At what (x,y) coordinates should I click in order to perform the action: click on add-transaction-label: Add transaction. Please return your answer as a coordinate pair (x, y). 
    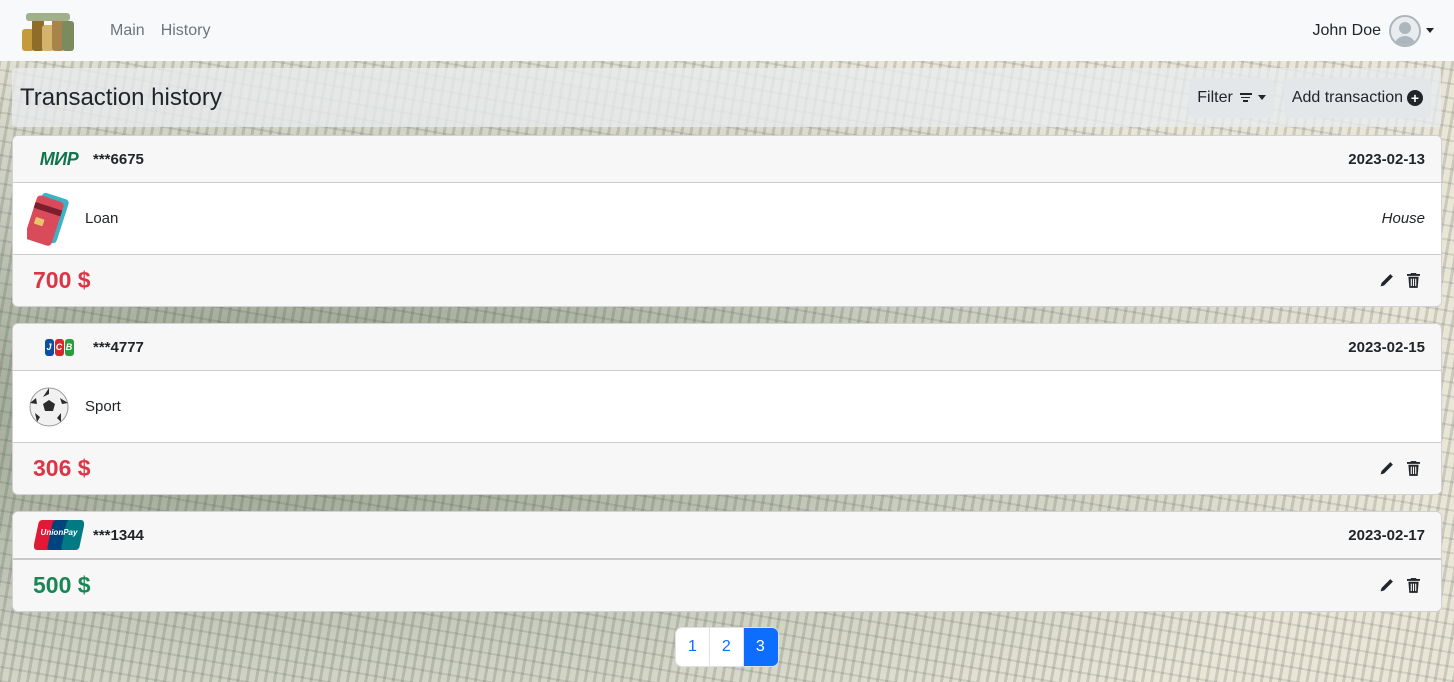
    Looking at the image, I should click on (1347, 97).